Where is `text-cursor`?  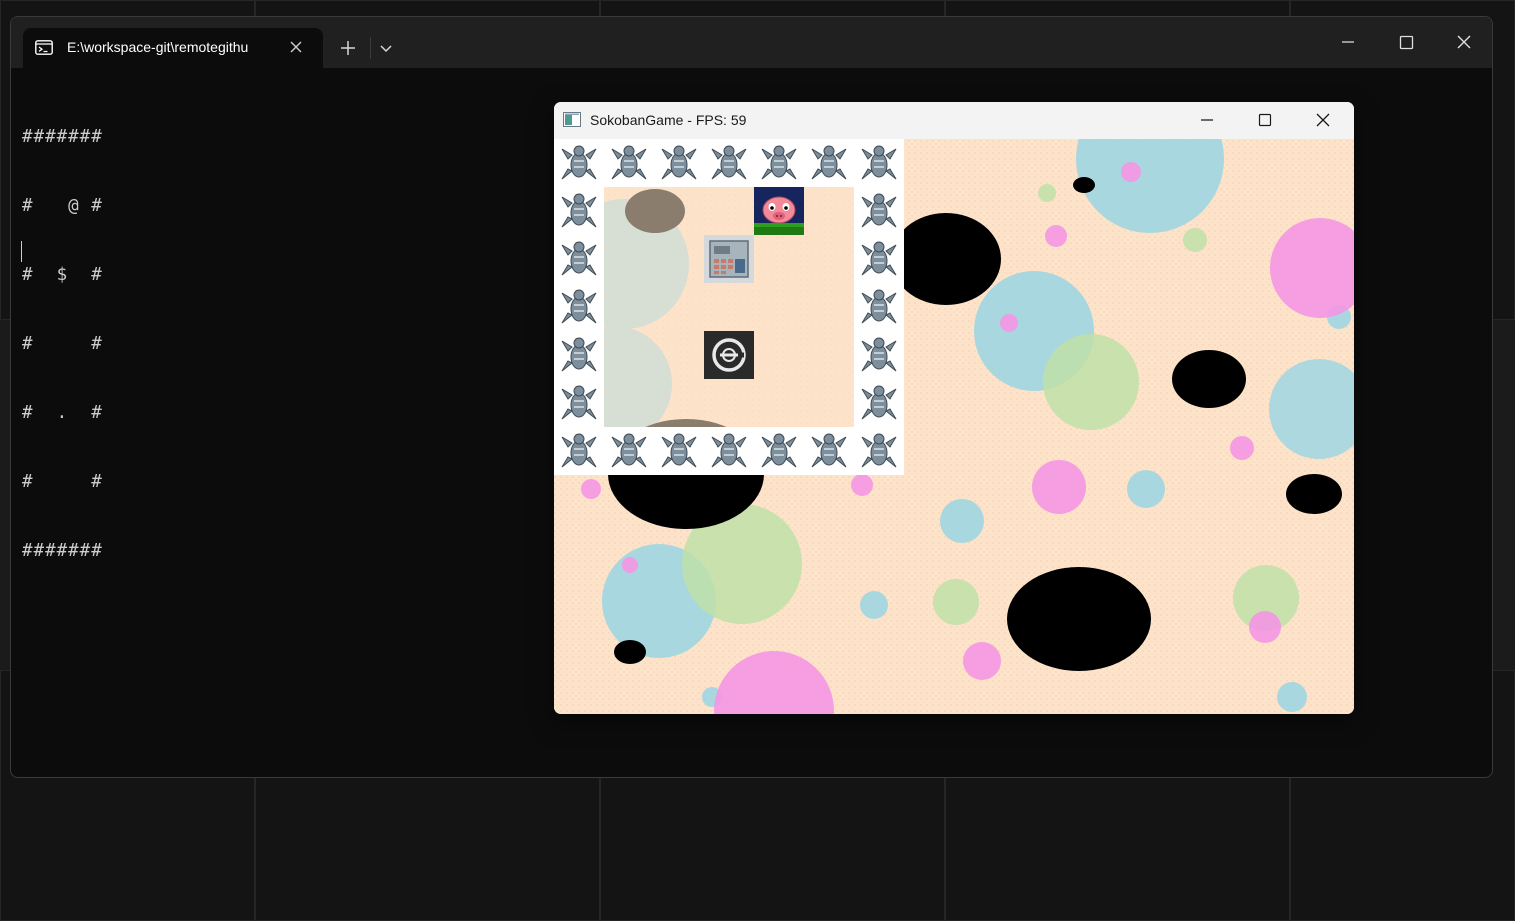 text-cursor is located at coordinates (21, 251).